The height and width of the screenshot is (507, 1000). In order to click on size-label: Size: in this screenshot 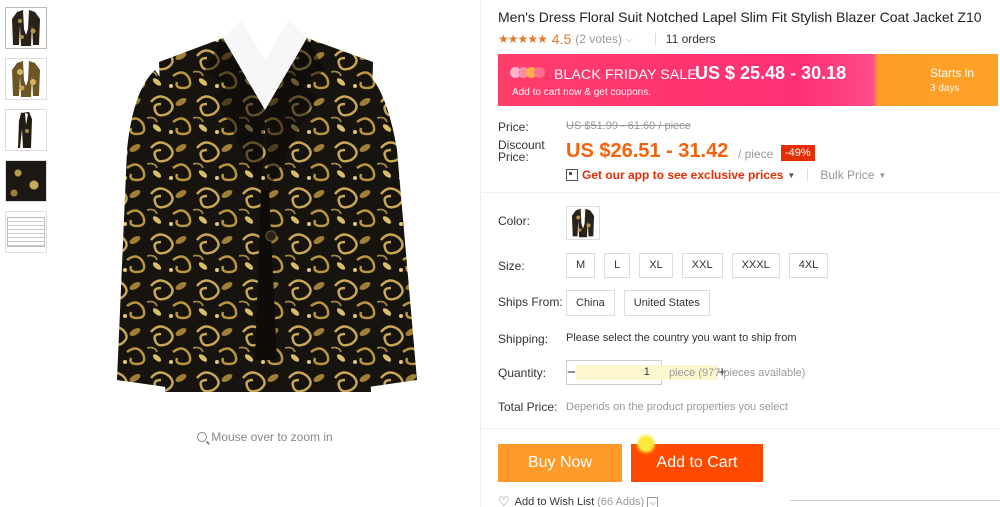, I will do `click(511, 266)`.